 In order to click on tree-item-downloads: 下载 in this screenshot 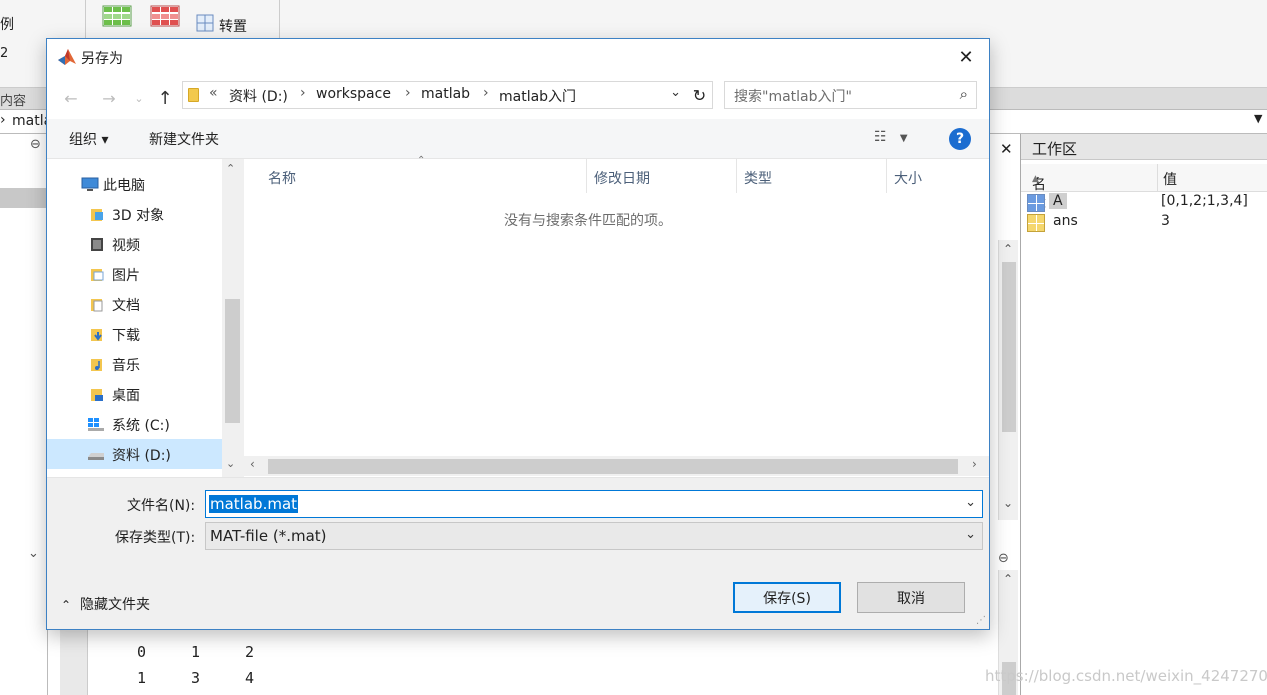, I will do `click(134, 334)`.